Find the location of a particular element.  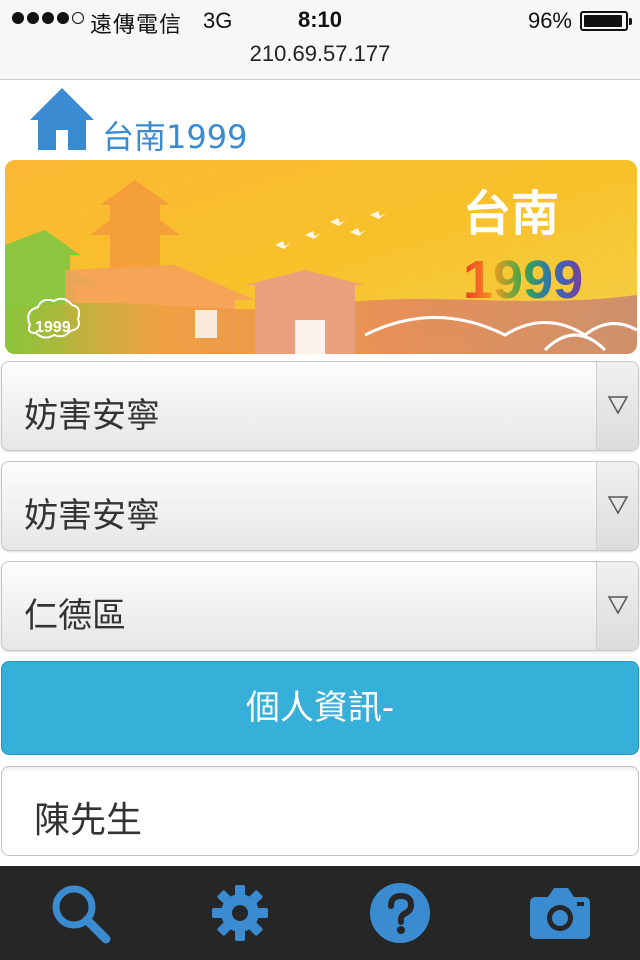

category-select-arrow is located at coordinates (617, 406).